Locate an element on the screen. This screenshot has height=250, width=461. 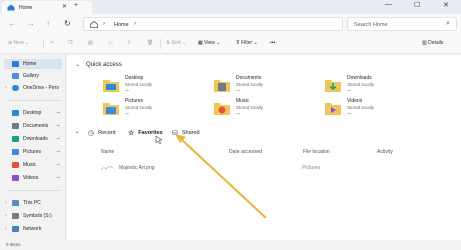
gallery-icon is located at coordinates (15, 76).